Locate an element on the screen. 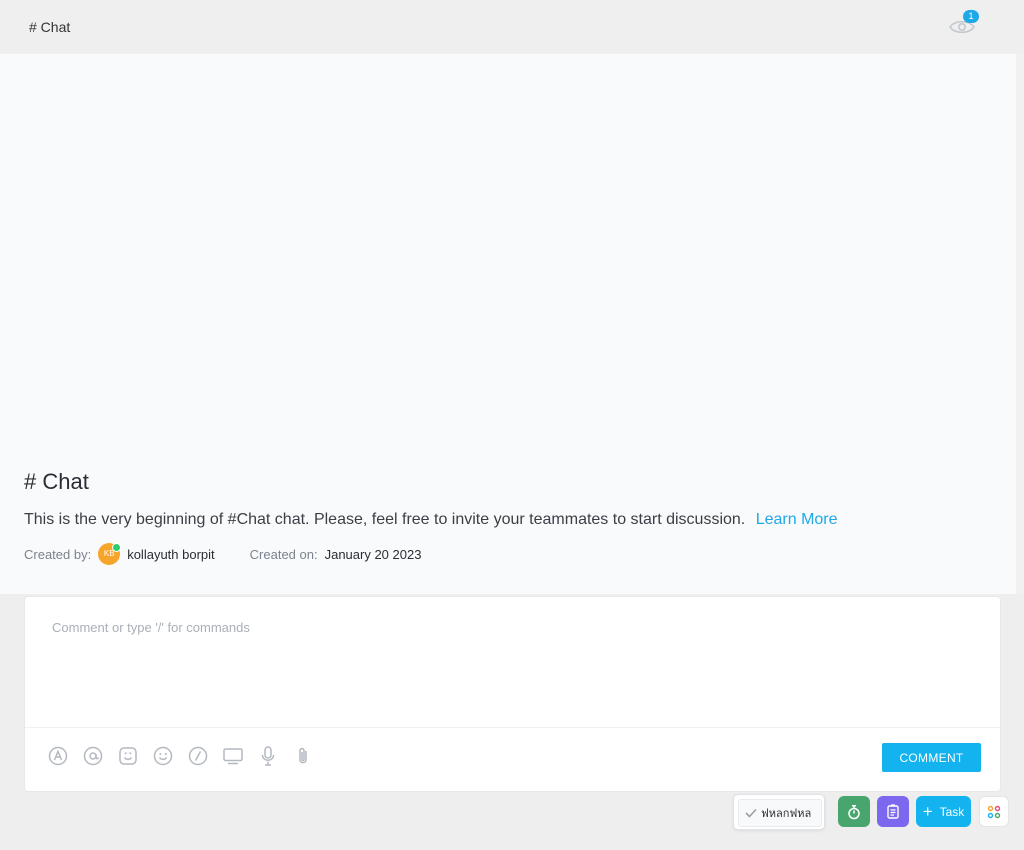  apps-button is located at coordinates (994, 811).